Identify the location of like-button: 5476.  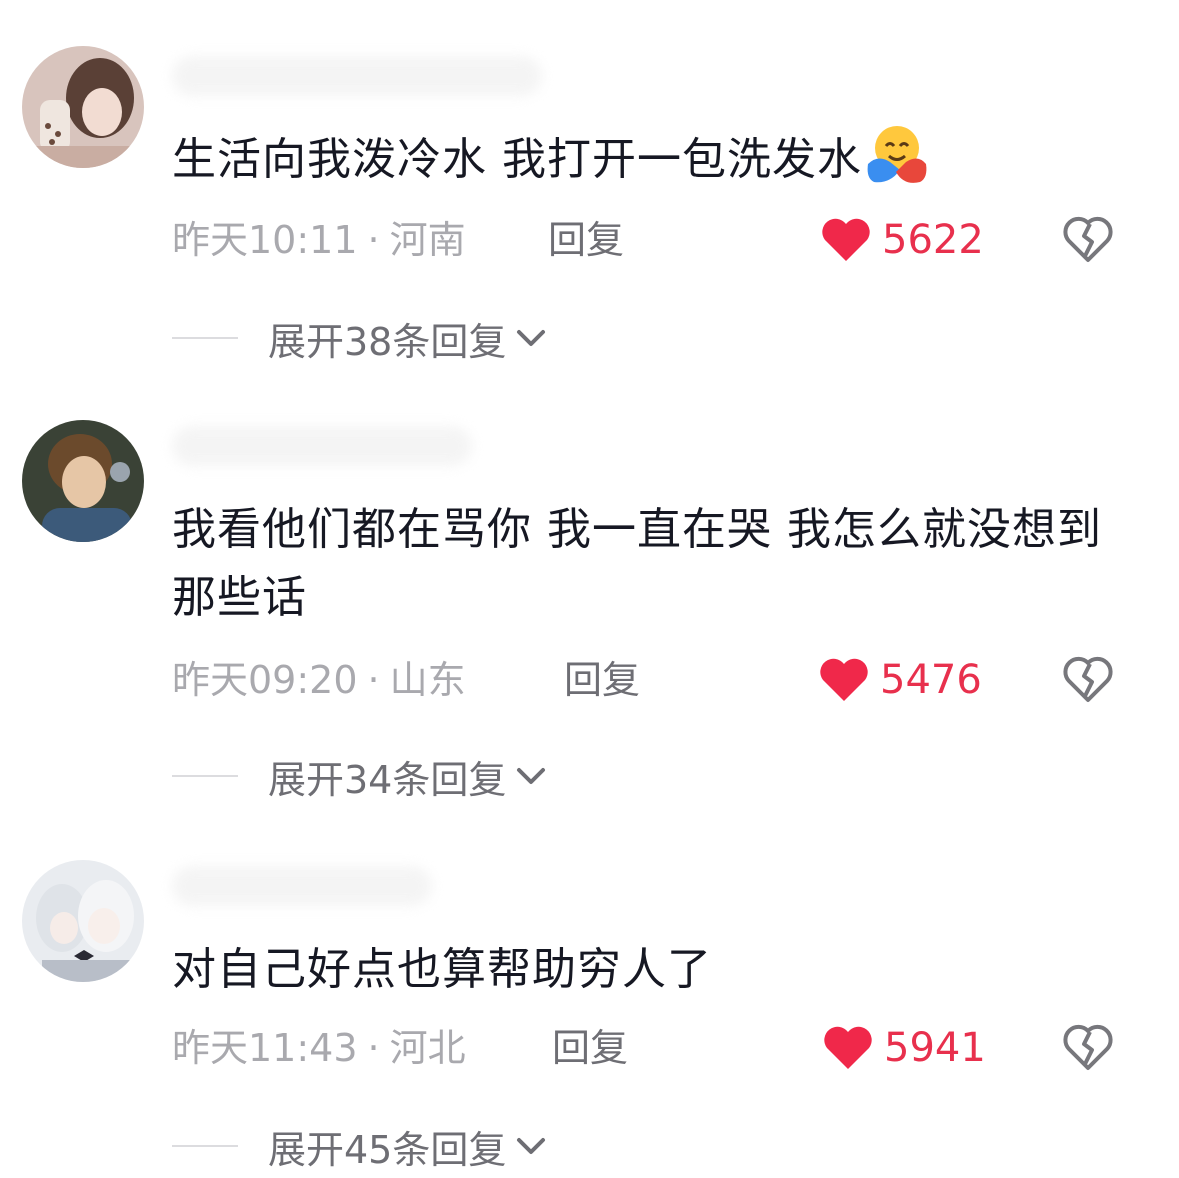
(900, 680).